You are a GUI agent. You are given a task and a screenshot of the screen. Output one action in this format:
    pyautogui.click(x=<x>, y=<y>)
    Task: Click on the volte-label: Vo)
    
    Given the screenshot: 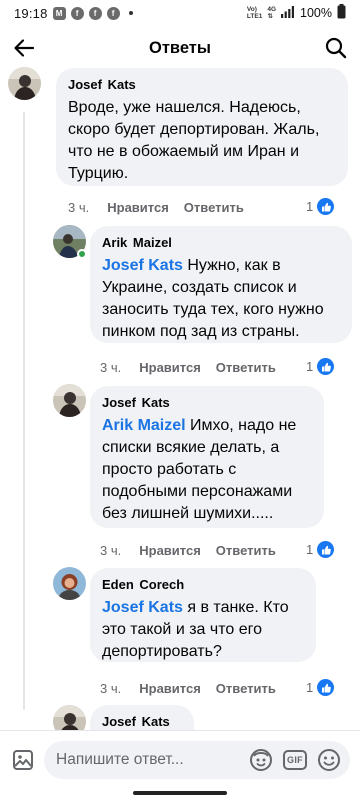 What is the action you would take?
    pyautogui.click(x=251, y=9)
    